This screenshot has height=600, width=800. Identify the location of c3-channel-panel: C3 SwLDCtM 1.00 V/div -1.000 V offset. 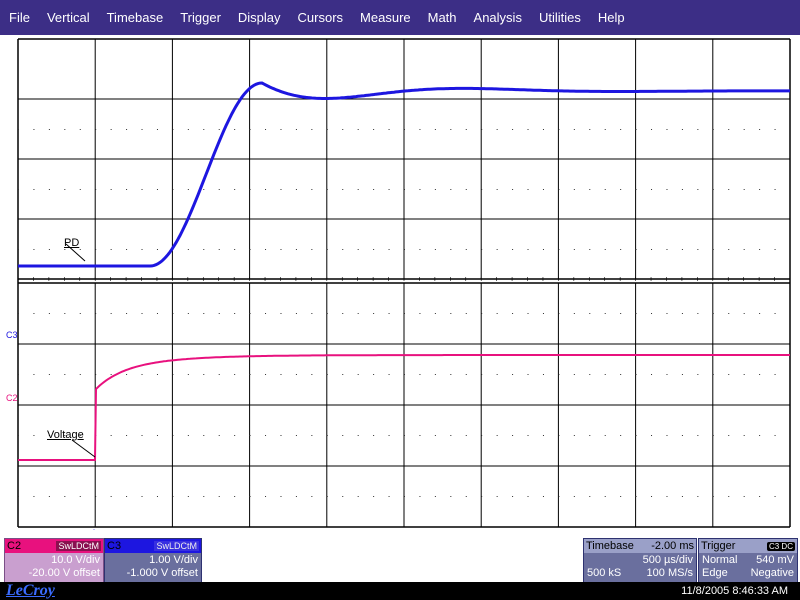
(153, 560).